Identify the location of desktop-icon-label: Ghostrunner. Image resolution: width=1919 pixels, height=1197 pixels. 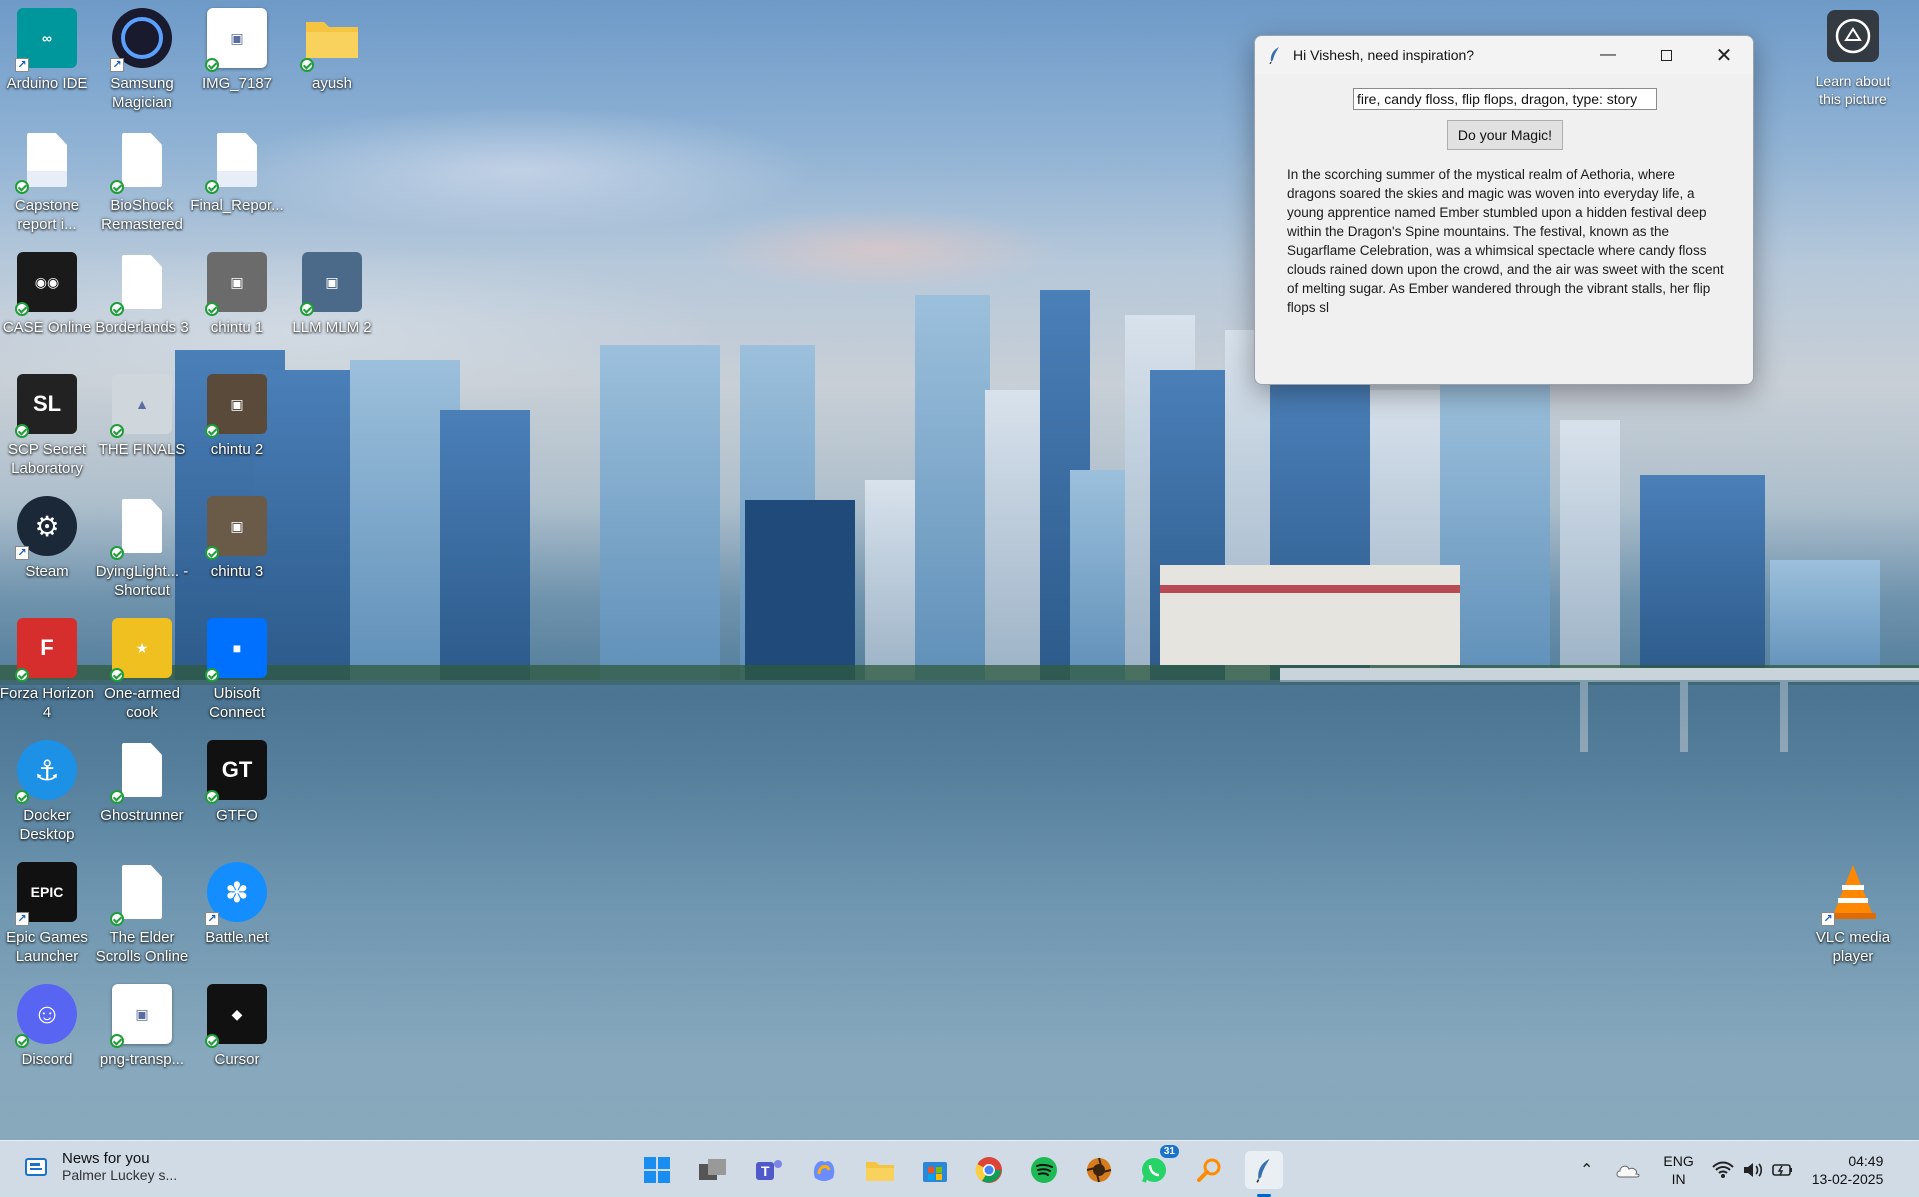
(142, 815).